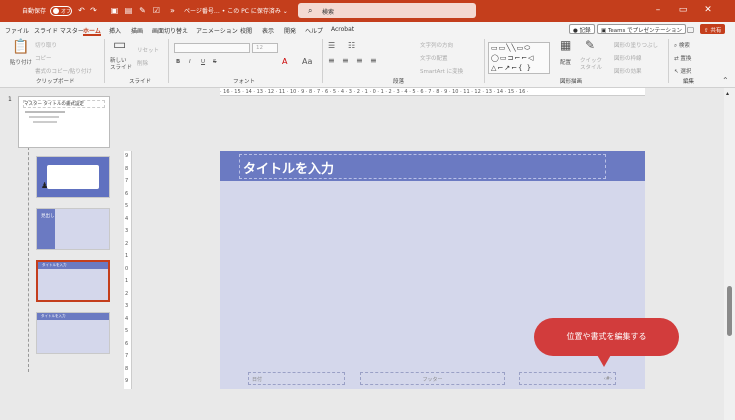 The width and height of the screenshot is (735, 420). I want to click on format-painter-button: 書式のコピー/貼り付け, so click(63, 71).